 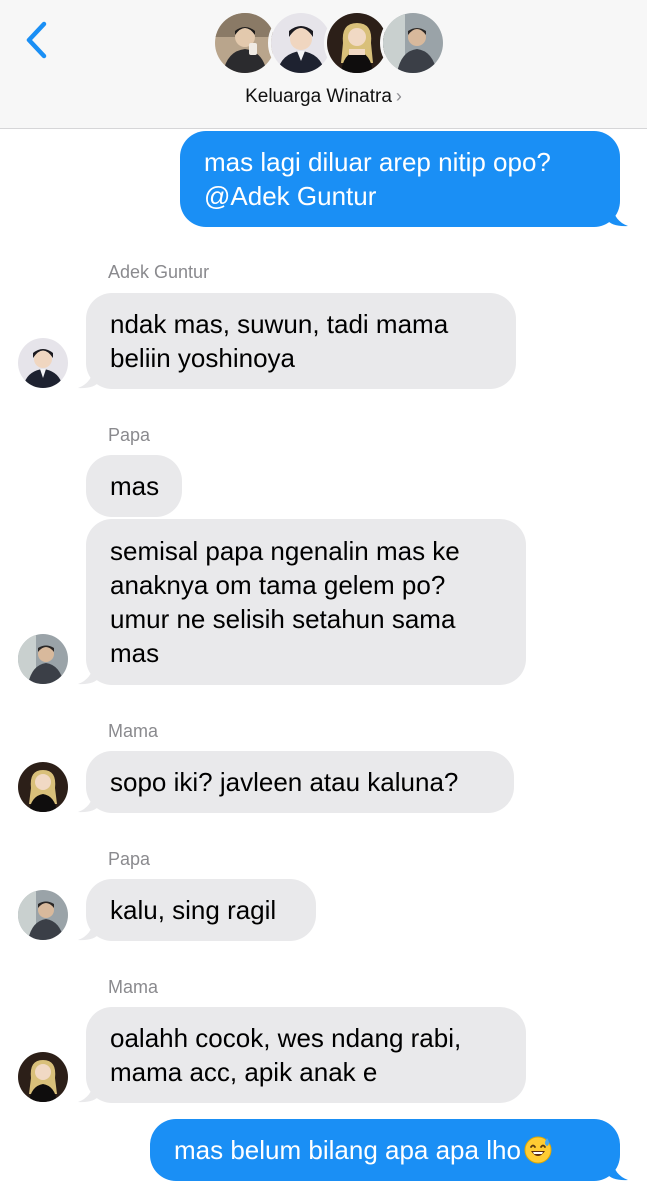 What do you see at coordinates (377, 162) in the screenshot?
I see `message-line: mas lagi diluar arep nitip opo?` at bounding box center [377, 162].